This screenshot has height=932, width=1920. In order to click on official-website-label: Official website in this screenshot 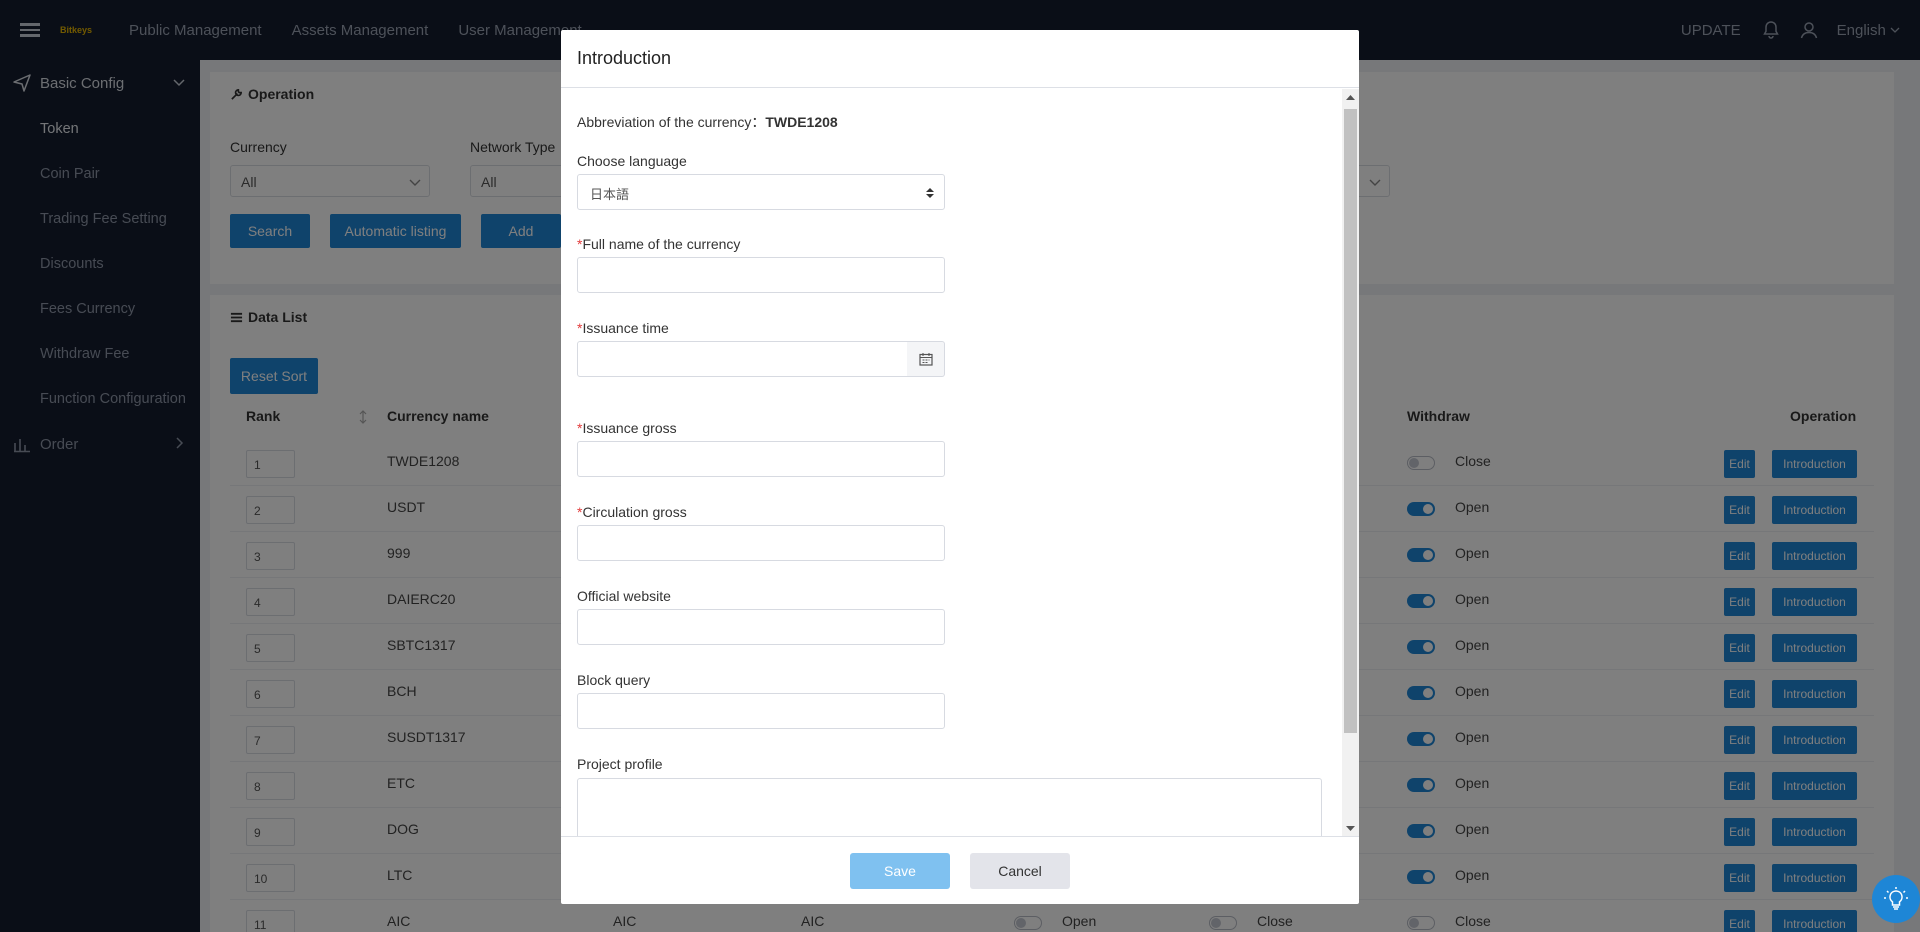, I will do `click(624, 596)`.